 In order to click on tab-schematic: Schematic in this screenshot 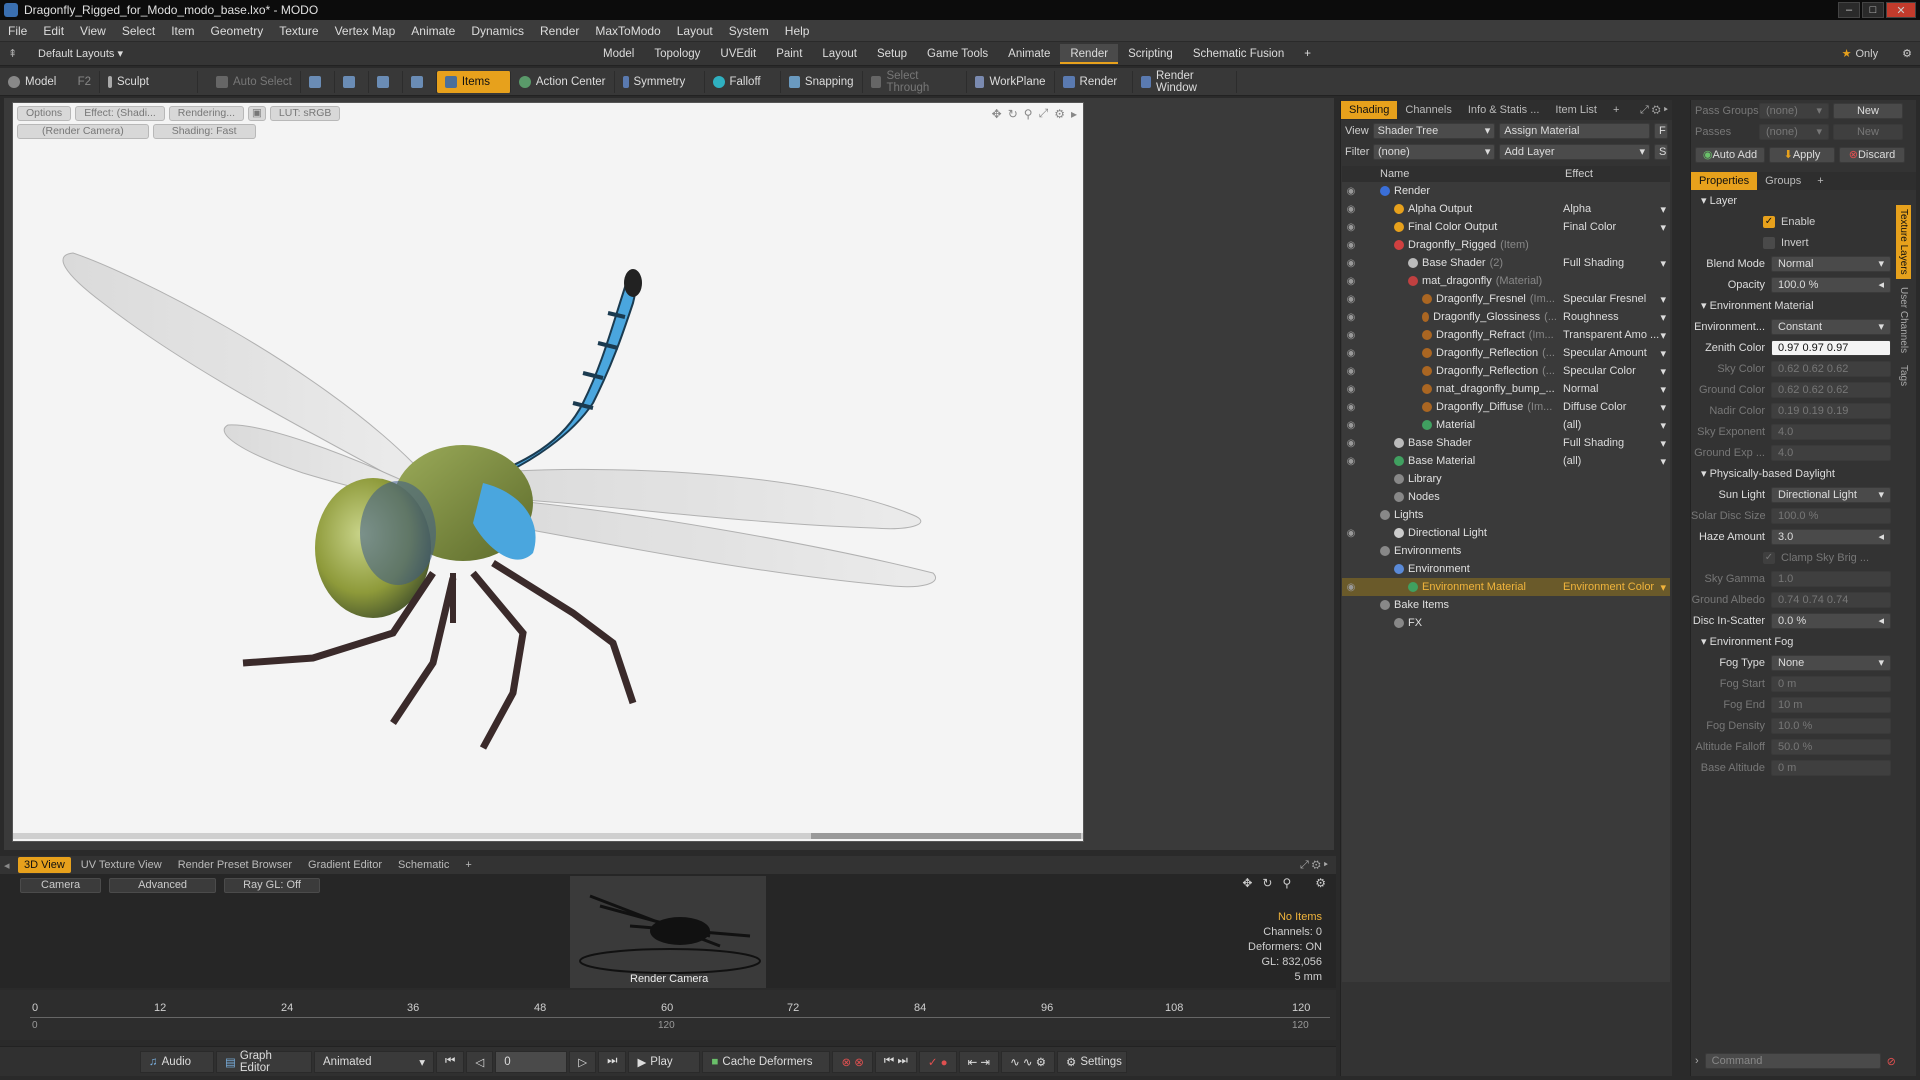, I will do `click(423, 865)`.